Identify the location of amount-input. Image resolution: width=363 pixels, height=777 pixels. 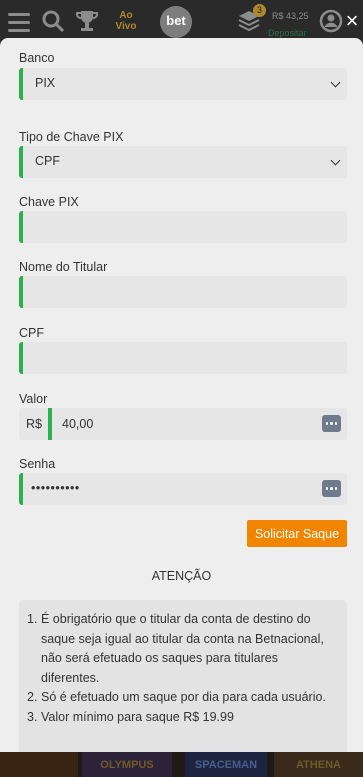
(199, 424).